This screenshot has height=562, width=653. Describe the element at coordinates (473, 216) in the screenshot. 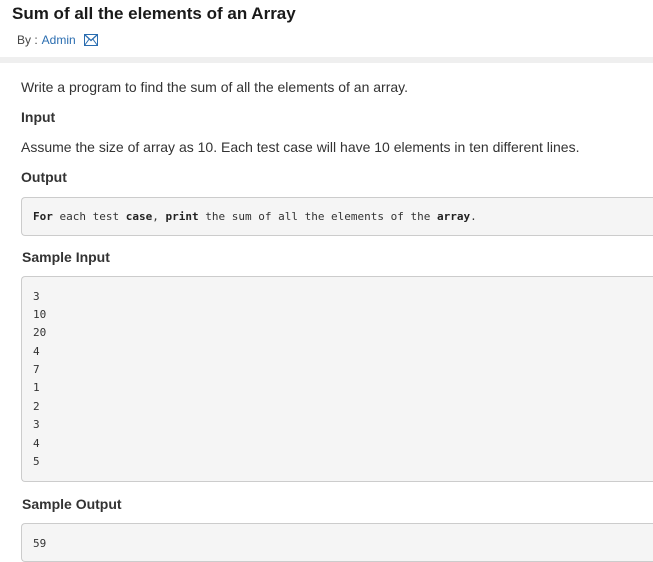

I see `code-text: .` at that location.